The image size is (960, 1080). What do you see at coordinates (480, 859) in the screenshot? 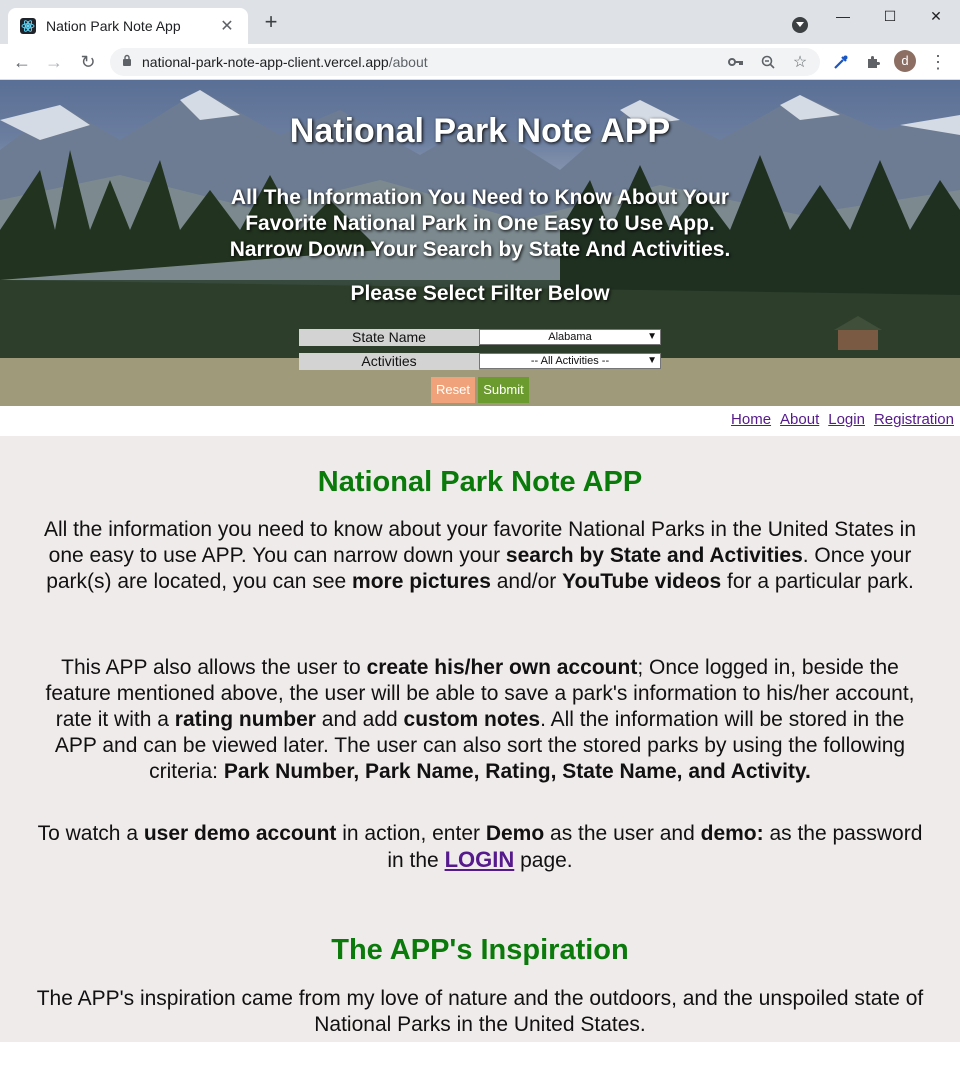
I see `login-page-link: LOGIN` at bounding box center [480, 859].